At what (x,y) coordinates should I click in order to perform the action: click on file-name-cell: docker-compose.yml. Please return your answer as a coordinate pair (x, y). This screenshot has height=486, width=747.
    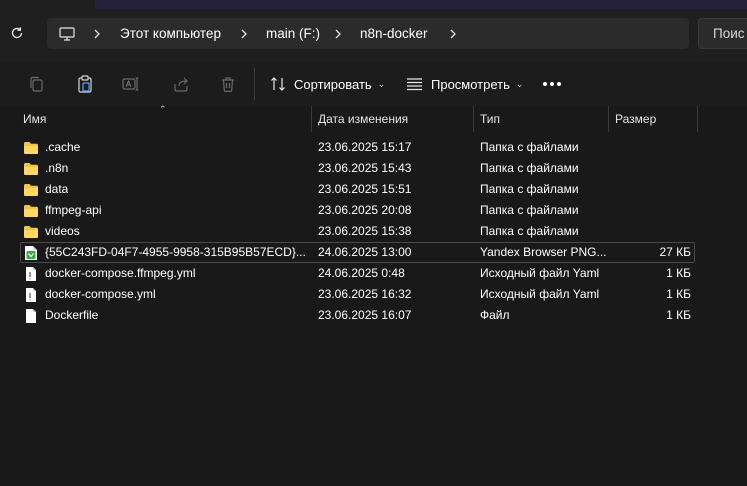
    Looking at the image, I should click on (167, 294).